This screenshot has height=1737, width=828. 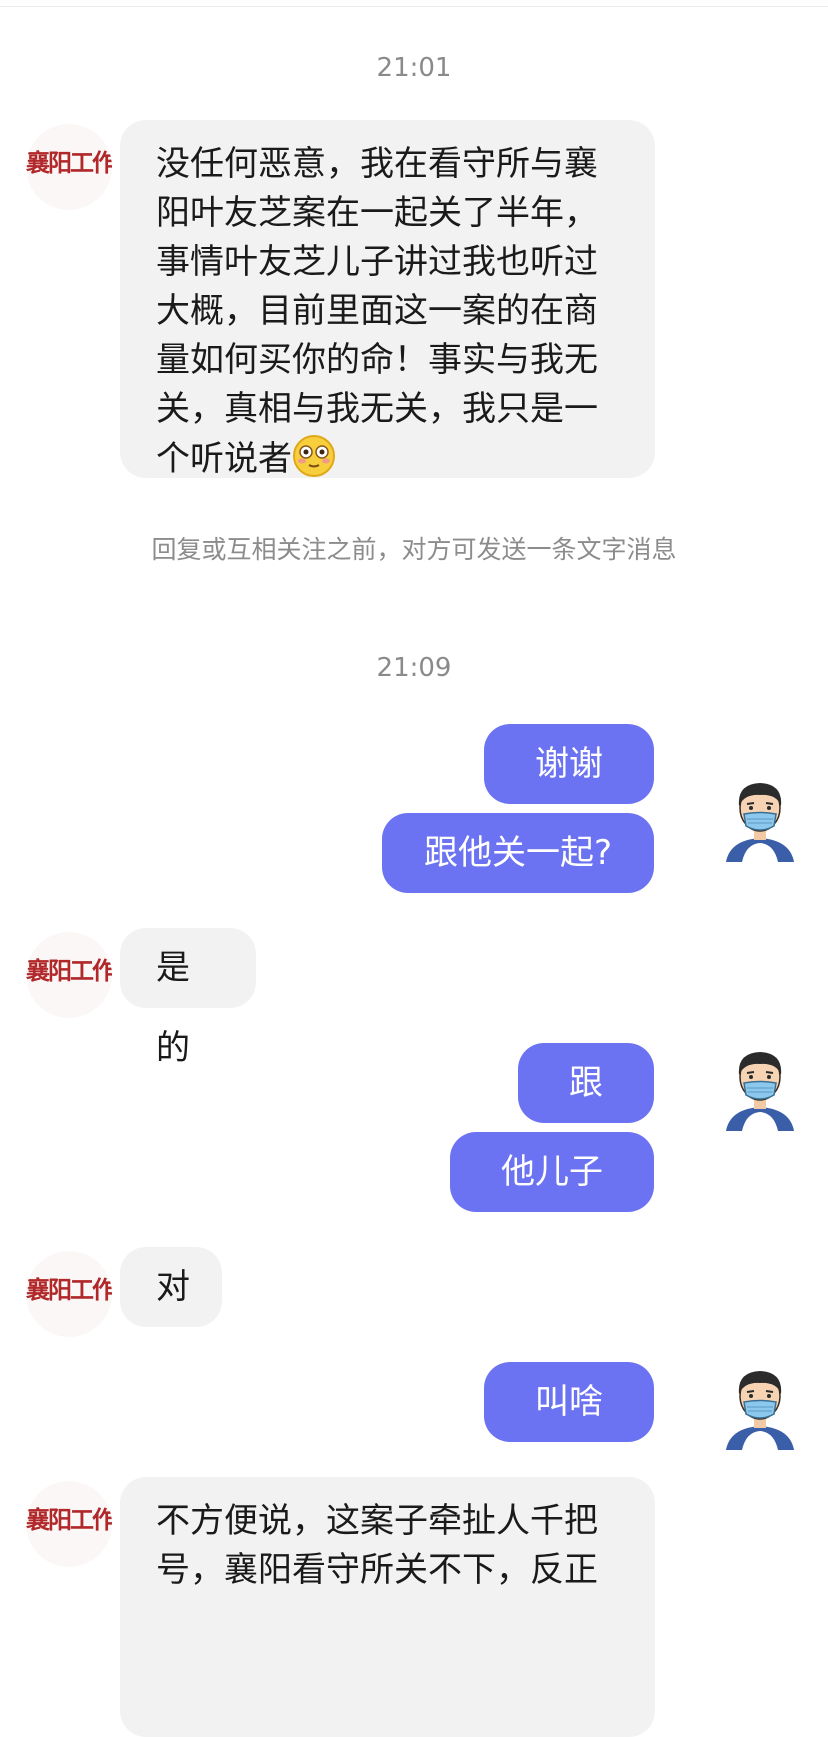 I want to click on message-text: 他儿子么, so click(x=552, y=1212).